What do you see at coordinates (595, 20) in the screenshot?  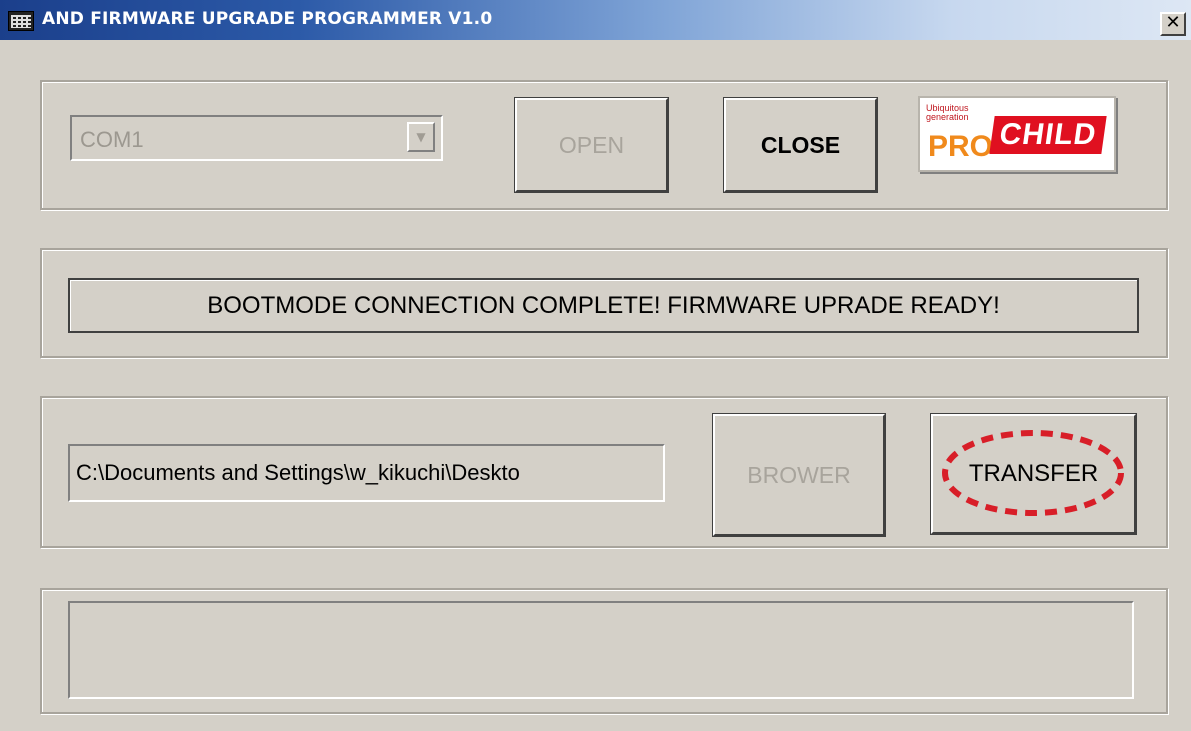 I see `title-bar: AND FIRMWARE UPGRADE PROGRAMMER V1.0 ✕` at bounding box center [595, 20].